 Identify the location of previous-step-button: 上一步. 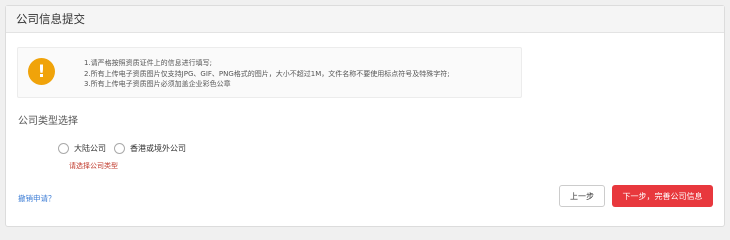
(582, 196).